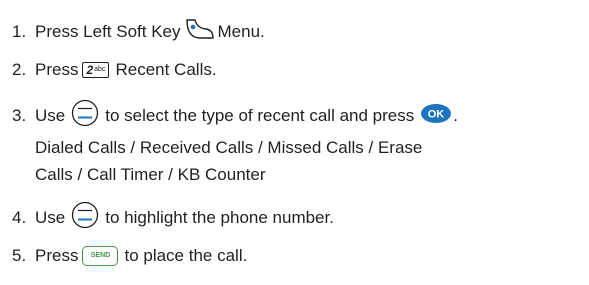  Describe the element at coordinates (19, 255) in the screenshot. I see `step-number: 5.` at that location.